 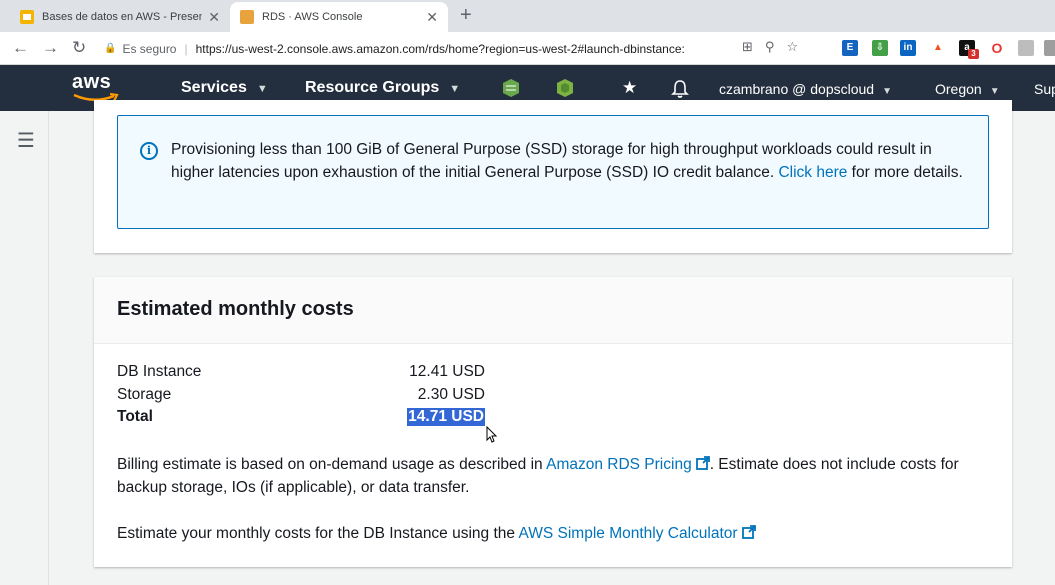 I want to click on zoom-icon: ⚲, so click(x=770, y=47).